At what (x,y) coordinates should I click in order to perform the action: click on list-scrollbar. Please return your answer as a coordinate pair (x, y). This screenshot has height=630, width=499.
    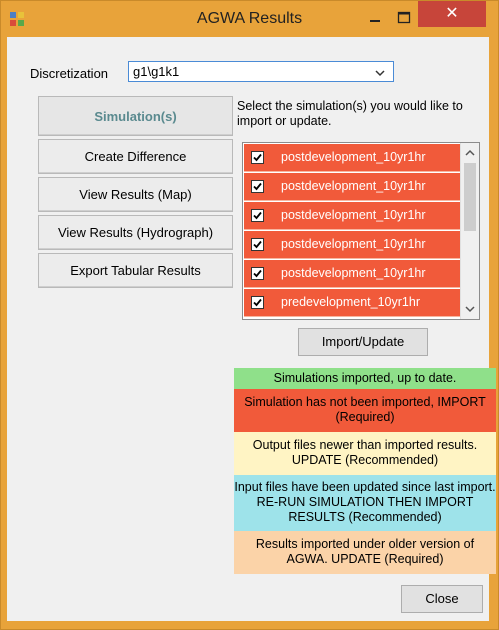
    Looking at the image, I should click on (469, 231).